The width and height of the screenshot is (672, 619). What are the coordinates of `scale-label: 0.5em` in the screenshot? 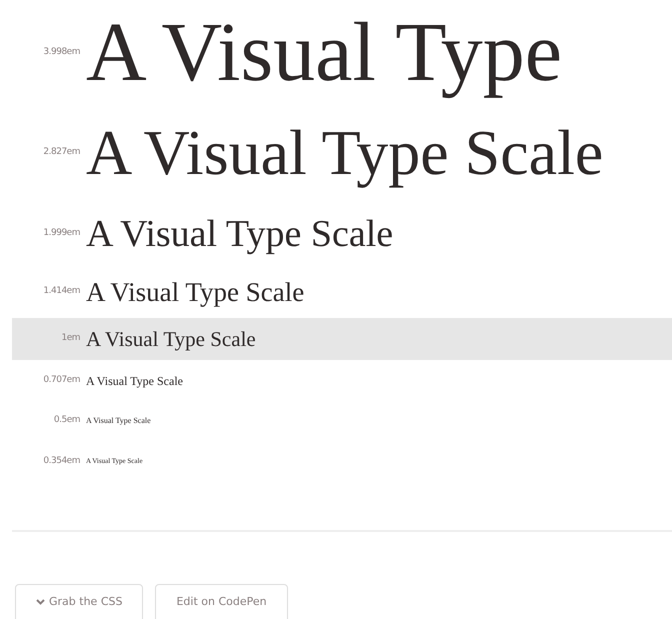 It's located at (66, 421).